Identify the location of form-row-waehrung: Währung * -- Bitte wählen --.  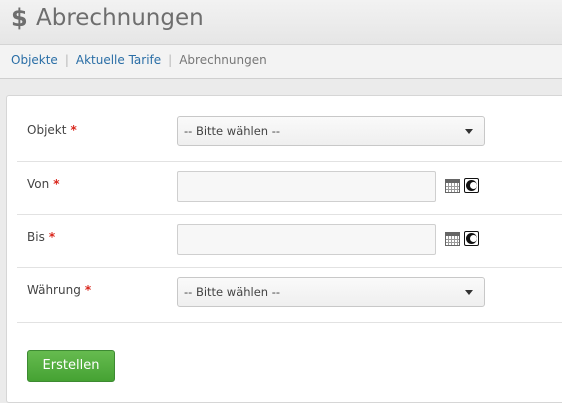
(289, 295).